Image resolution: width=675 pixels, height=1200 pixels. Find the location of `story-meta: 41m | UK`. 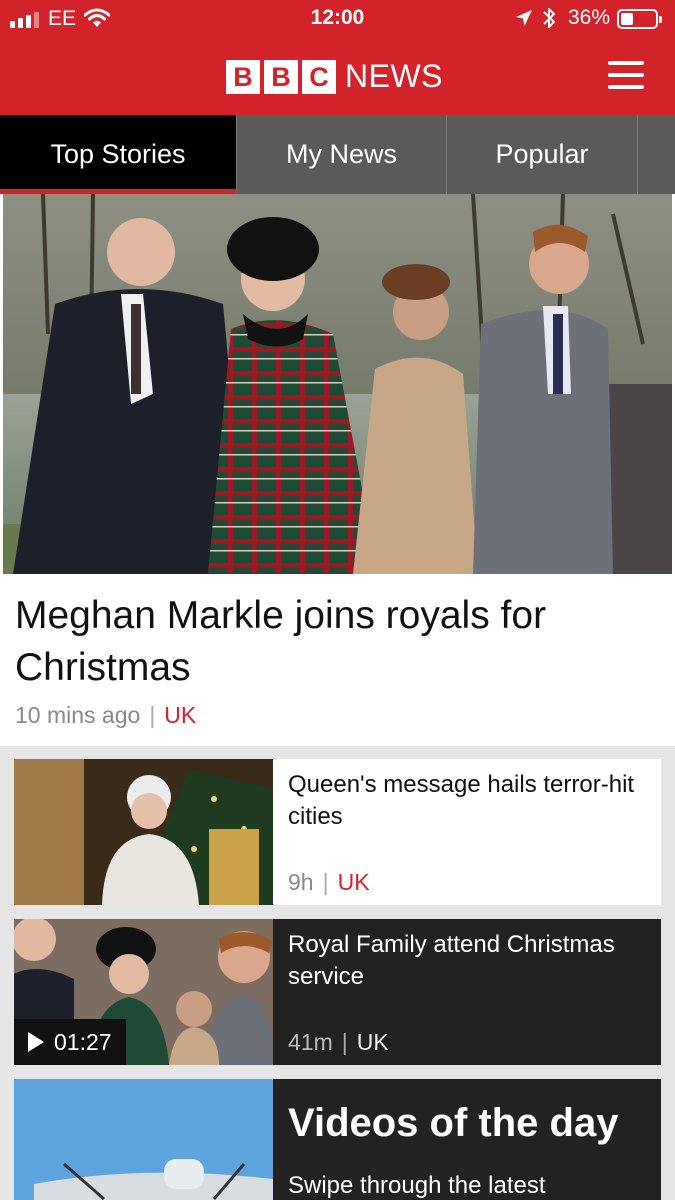

story-meta: 41m | UK is located at coordinates (338, 1042).